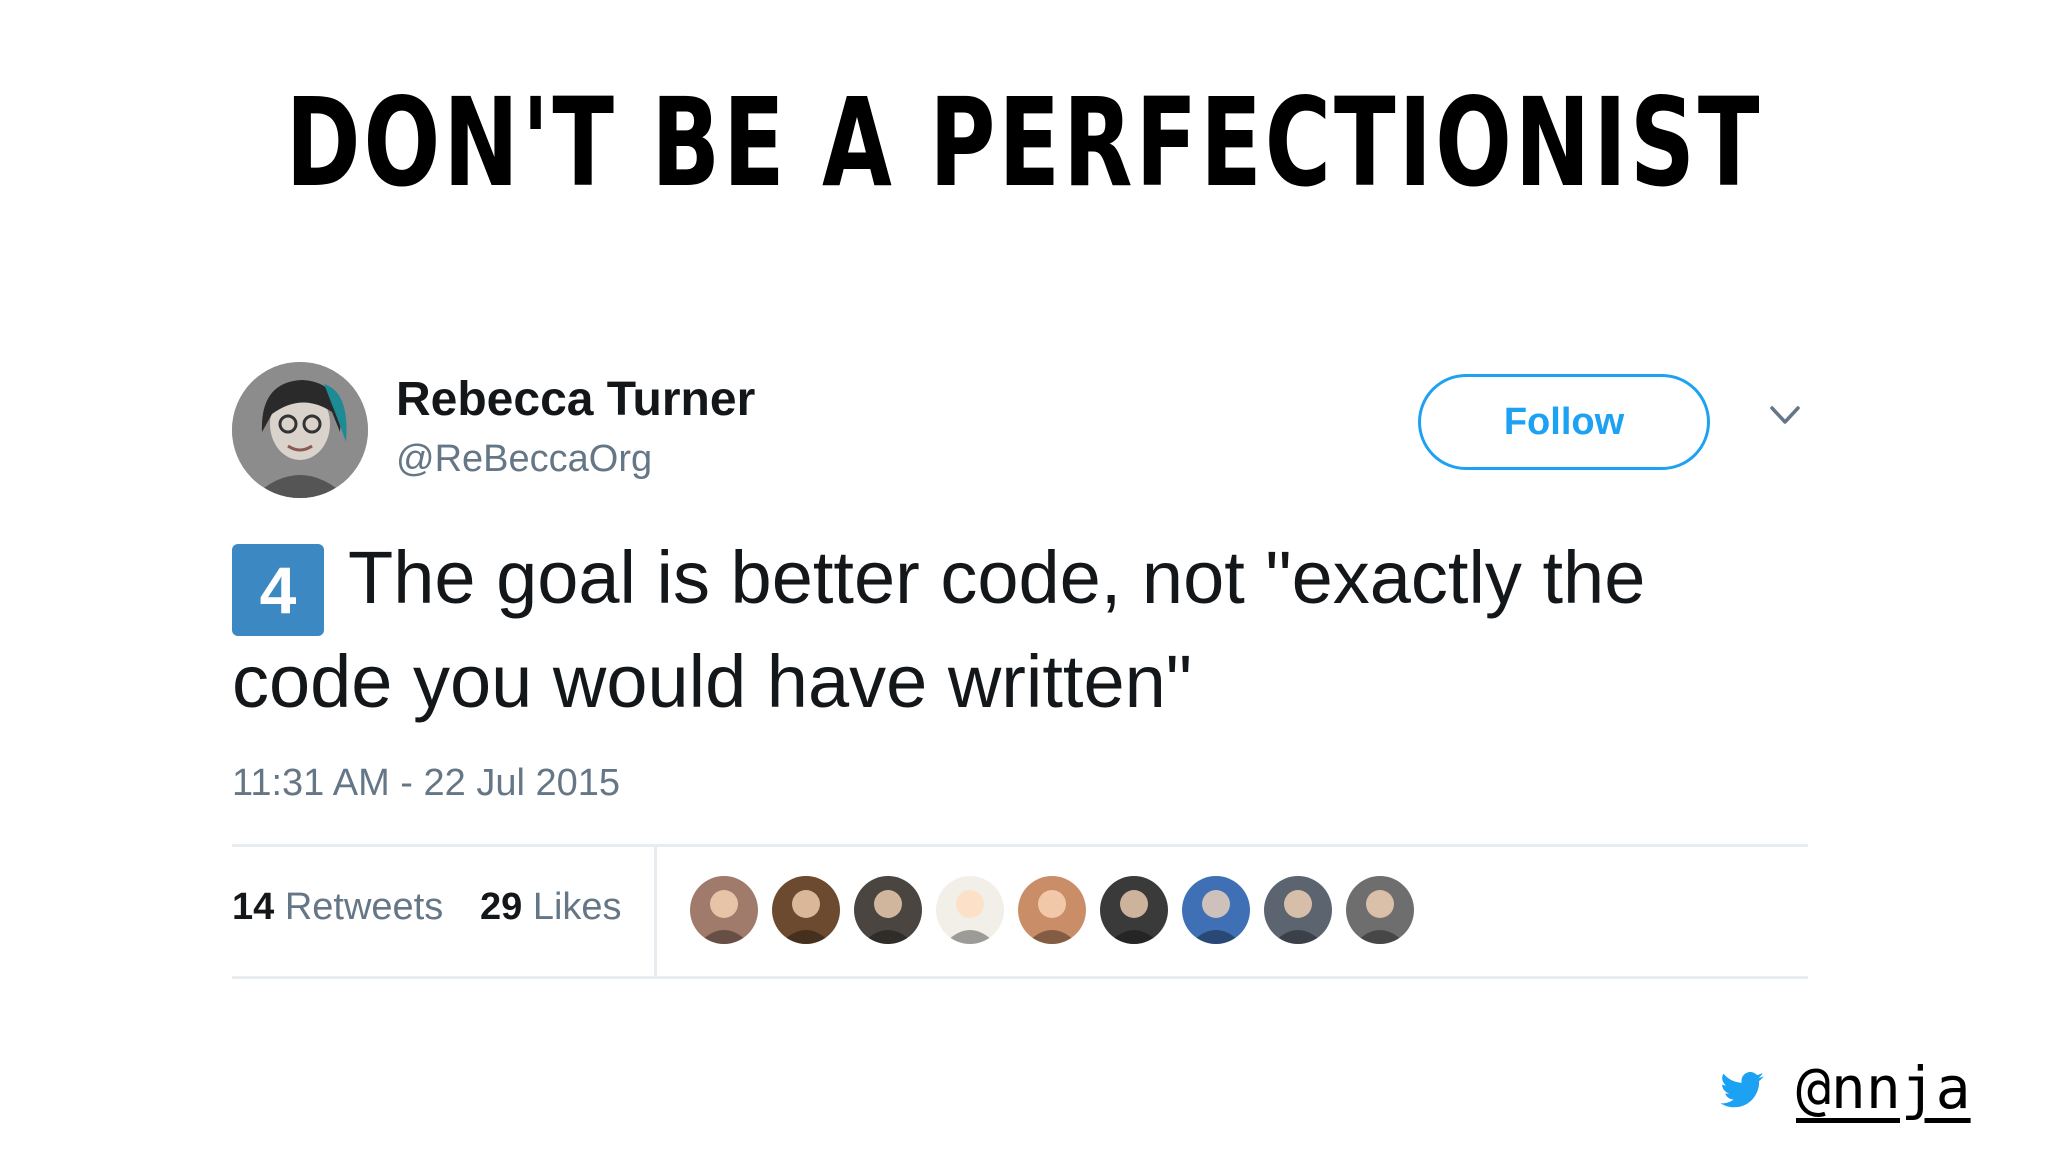  Describe the element at coordinates (1020, 977) in the screenshot. I see `stats-bottom-divider` at that location.